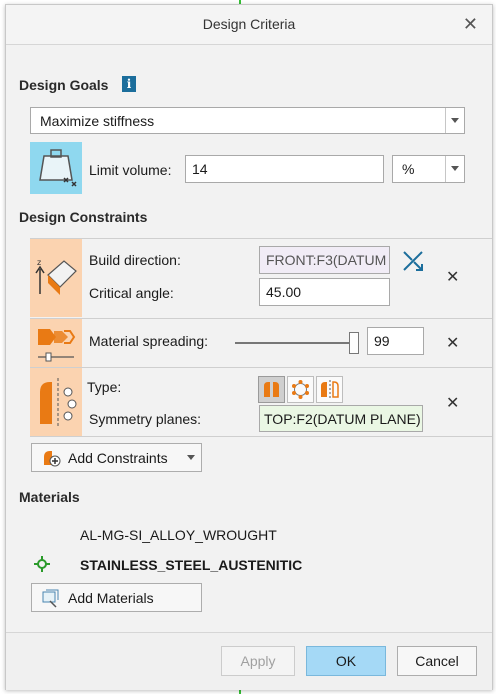 The image size is (496, 694). What do you see at coordinates (324, 292) in the screenshot?
I see `critical-angle-input: 45.00` at bounding box center [324, 292].